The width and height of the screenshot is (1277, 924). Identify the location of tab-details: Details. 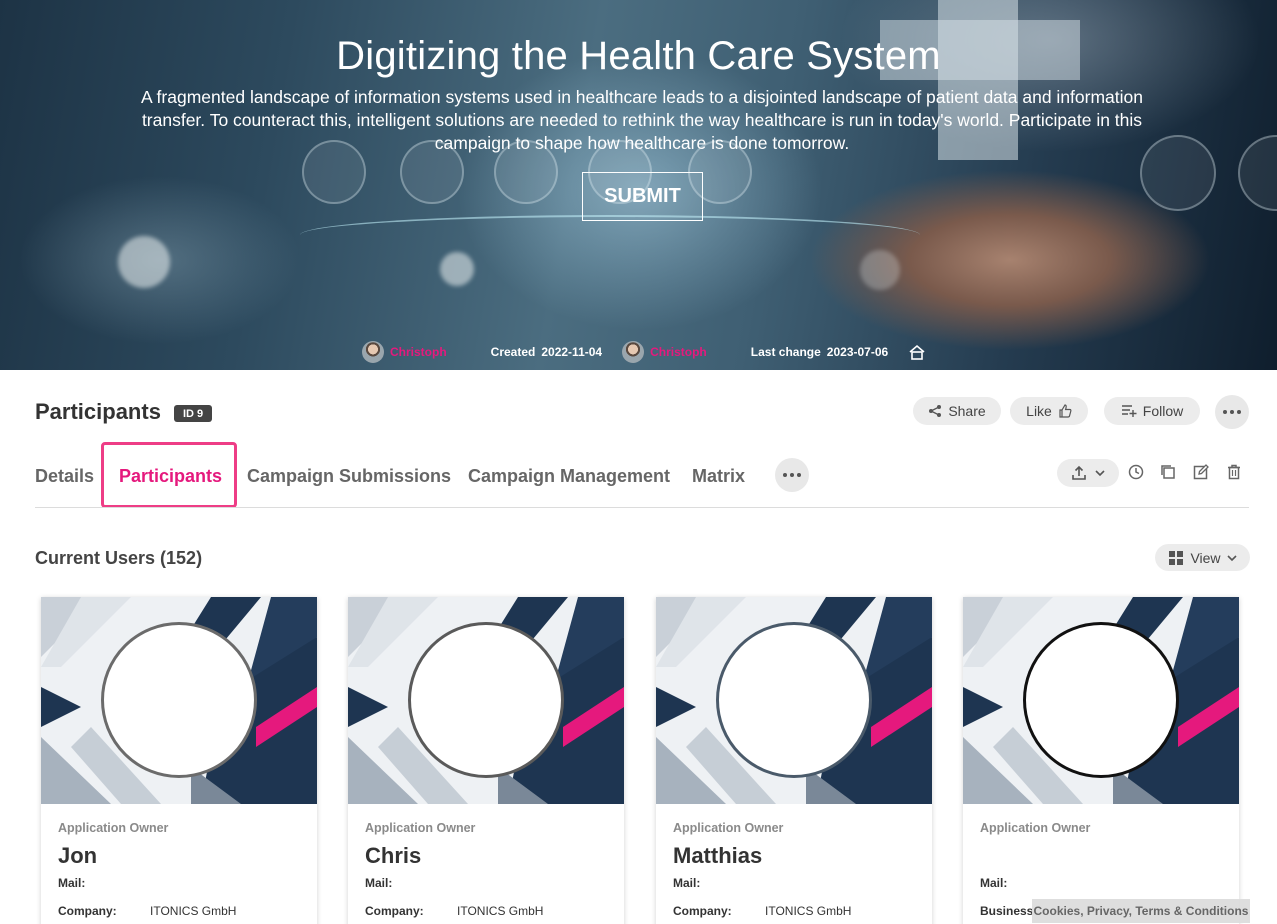
(64, 476).